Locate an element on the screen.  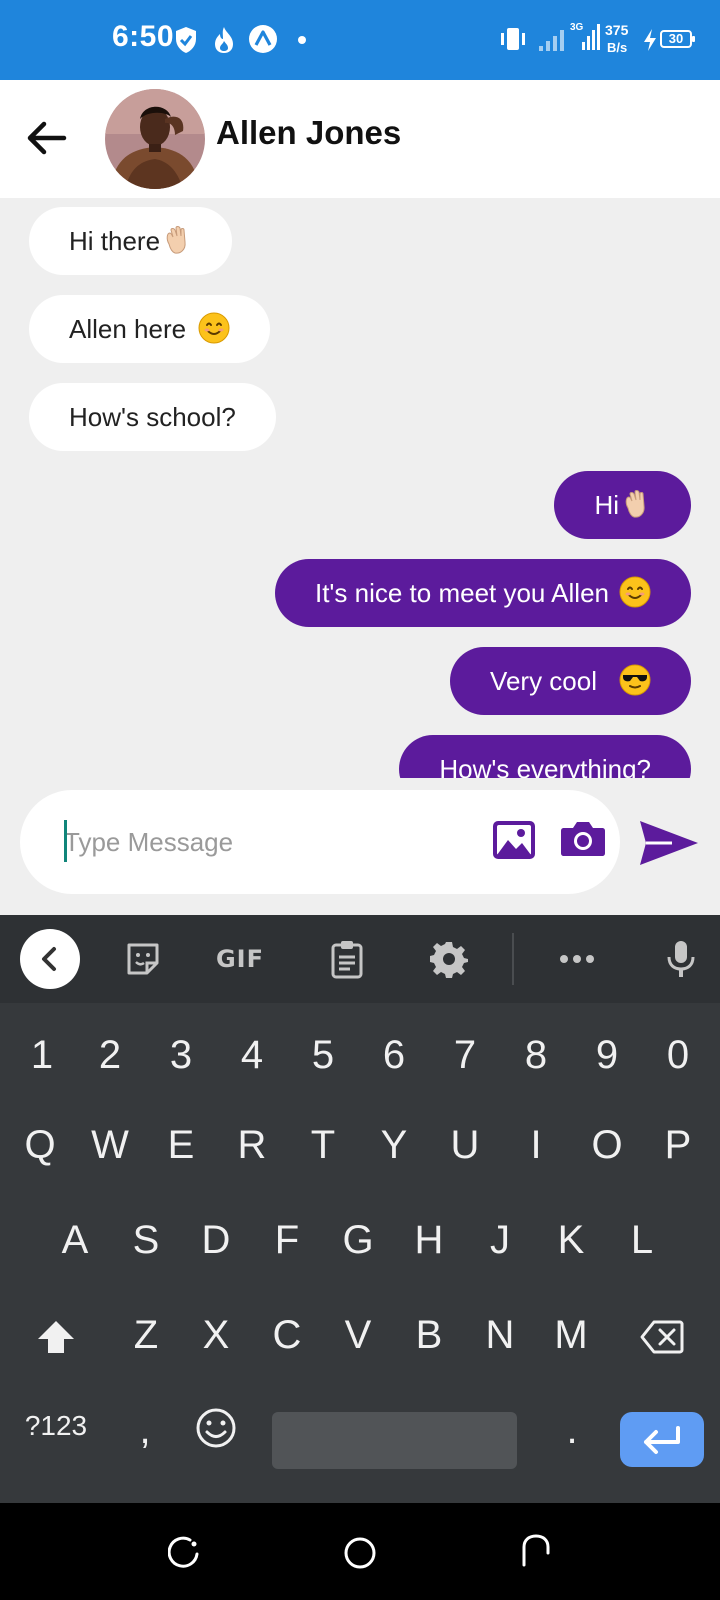
message-text: Allen here is located at coordinates (128, 329).